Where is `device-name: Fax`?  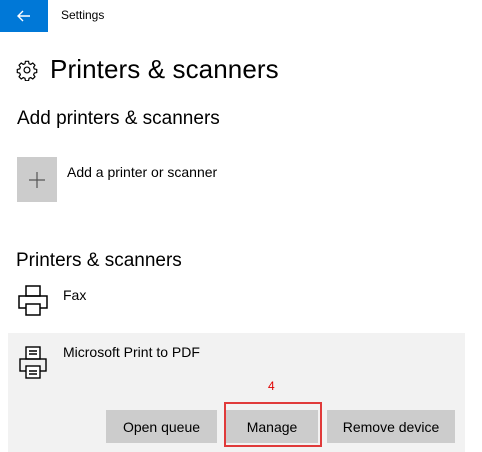 device-name: Fax is located at coordinates (75, 295).